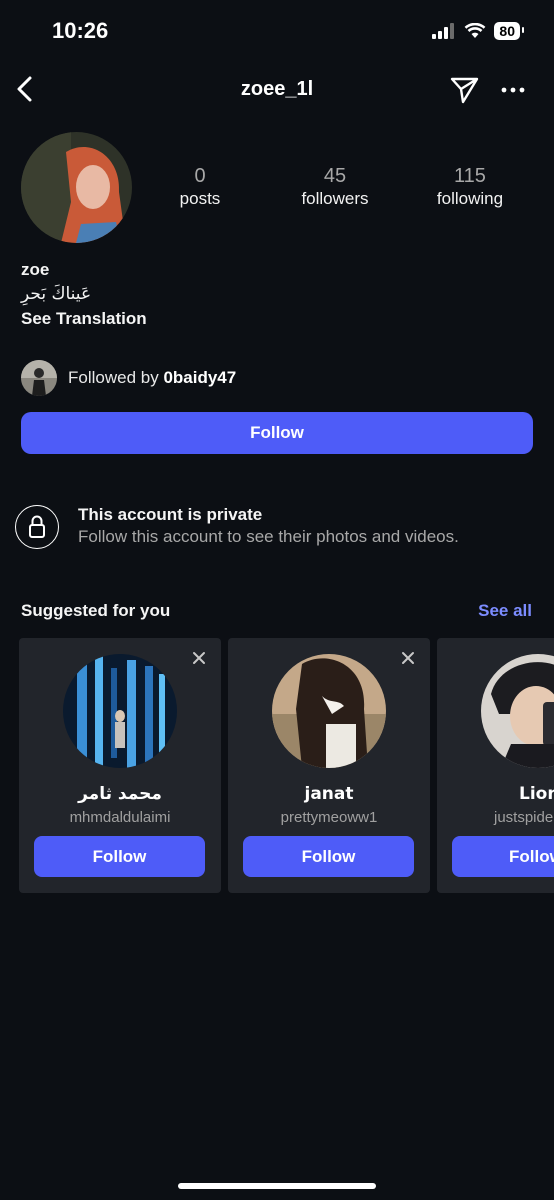  What do you see at coordinates (120, 817) in the screenshot?
I see `suggestion-handle: mhmdaldulaimi` at bounding box center [120, 817].